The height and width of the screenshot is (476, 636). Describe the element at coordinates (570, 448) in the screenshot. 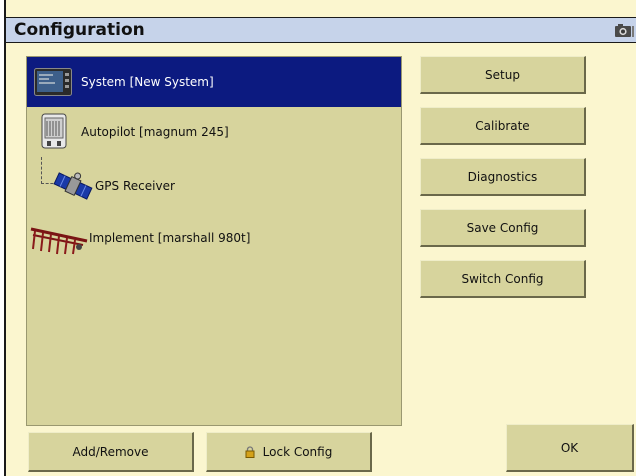

I see `ok-button: OK` at that location.